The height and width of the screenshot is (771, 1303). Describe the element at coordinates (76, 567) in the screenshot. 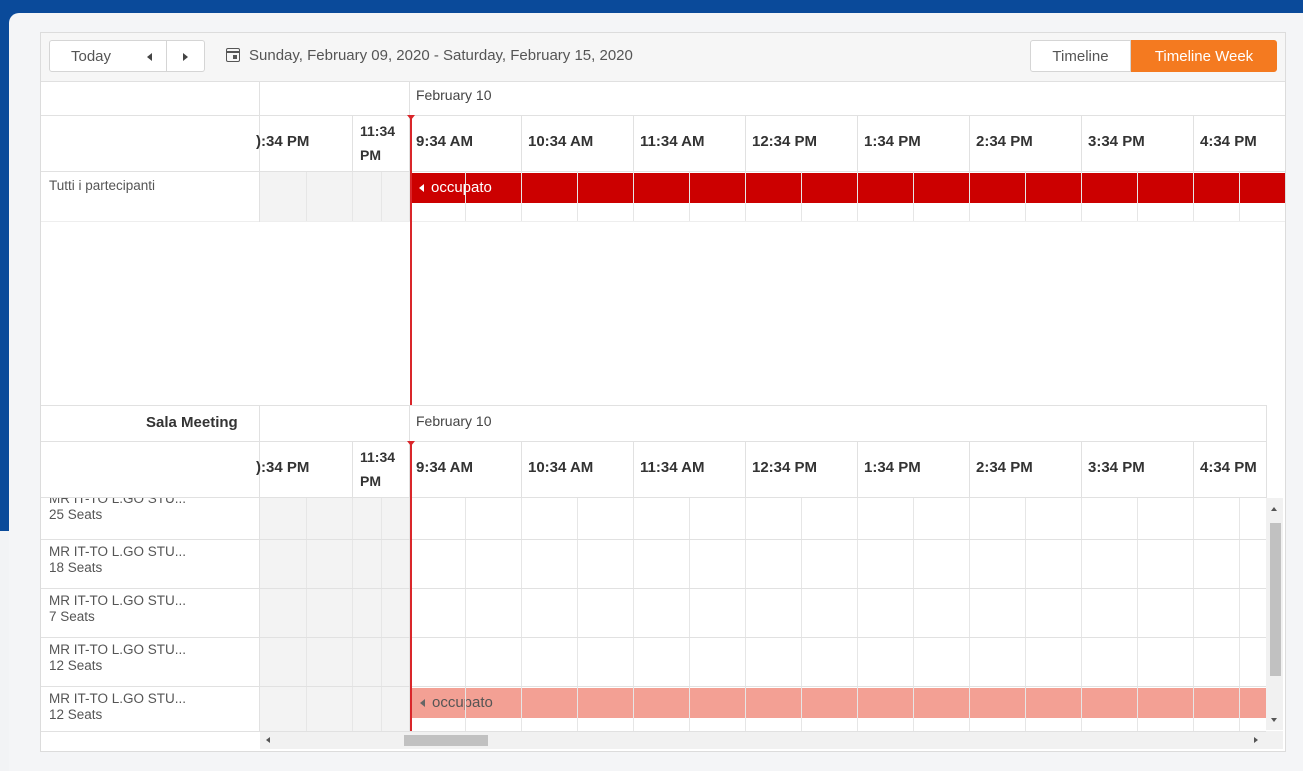

I see `resource-seats: 18 Seats` at that location.